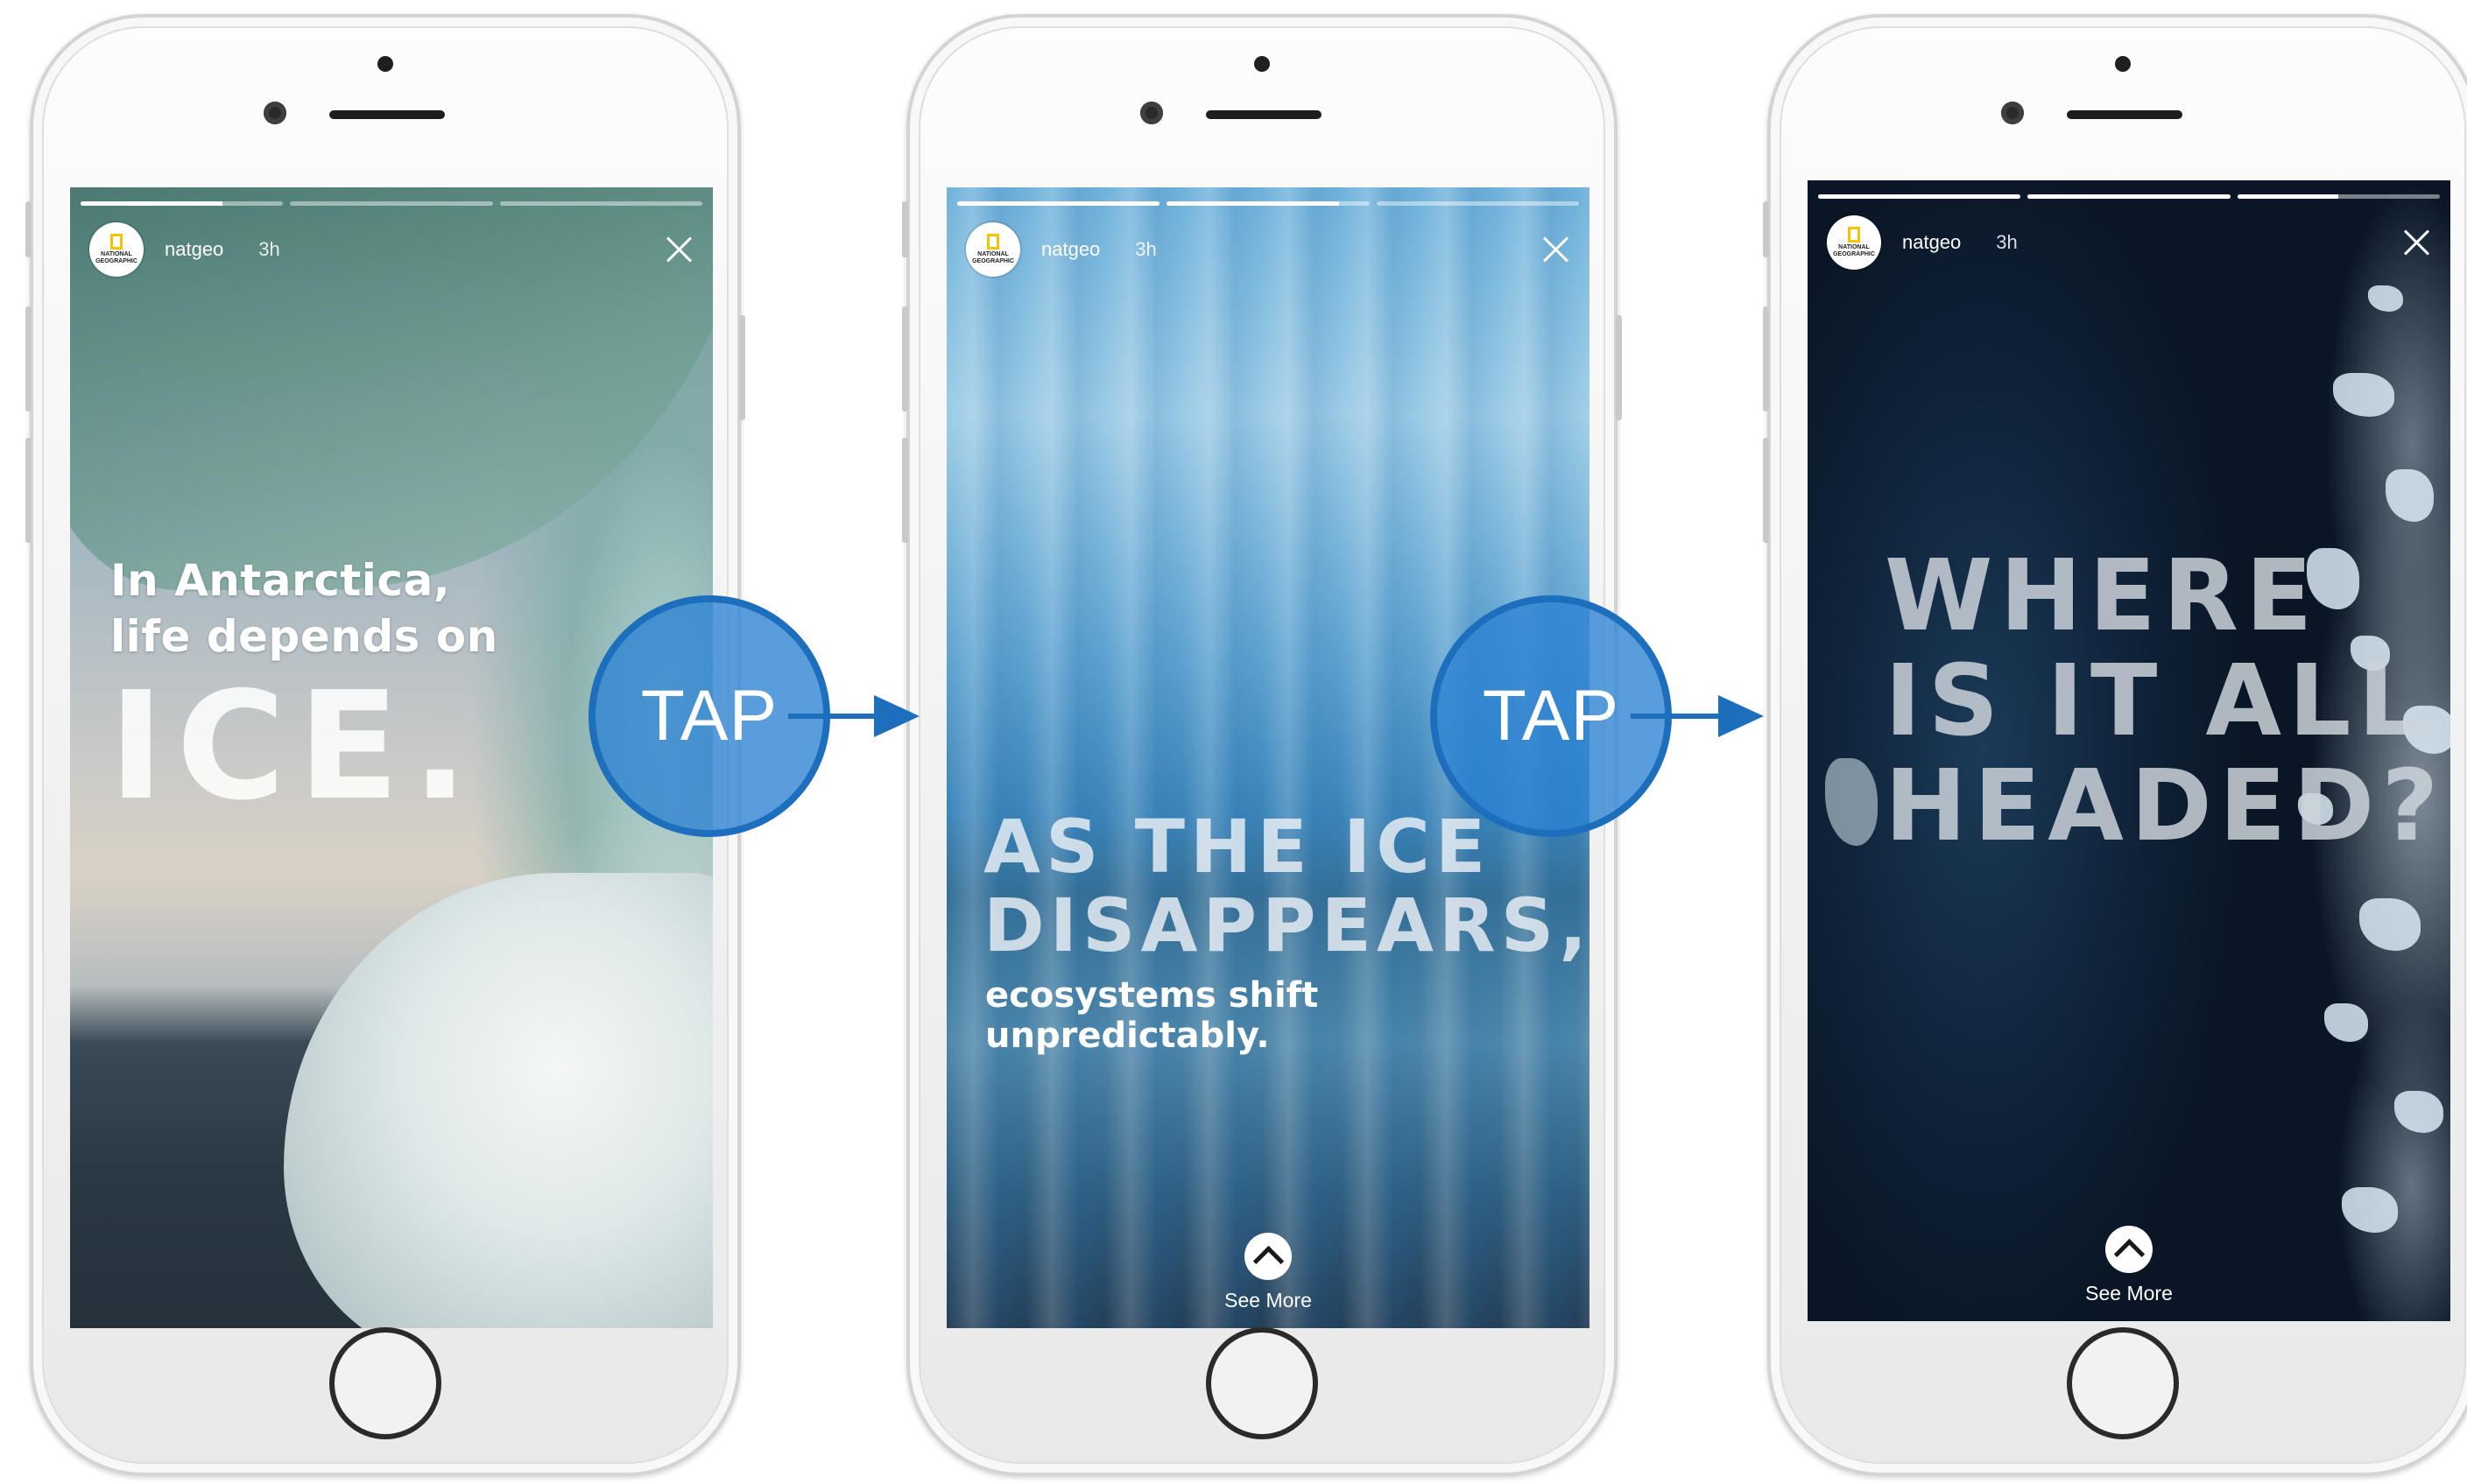 This screenshot has width=2467, height=1484. I want to click on story-text-line: life depends on, so click(304, 636).